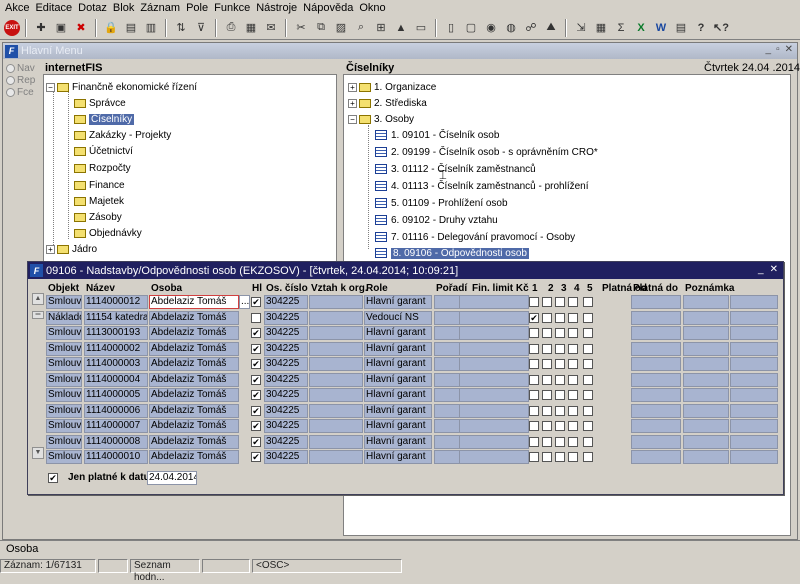 This screenshot has width=800, height=584. What do you see at coordinates (64, 317) in the screenshot?
I see `grid-cell-objekt: Náklado` at bounding box center [64, 317].